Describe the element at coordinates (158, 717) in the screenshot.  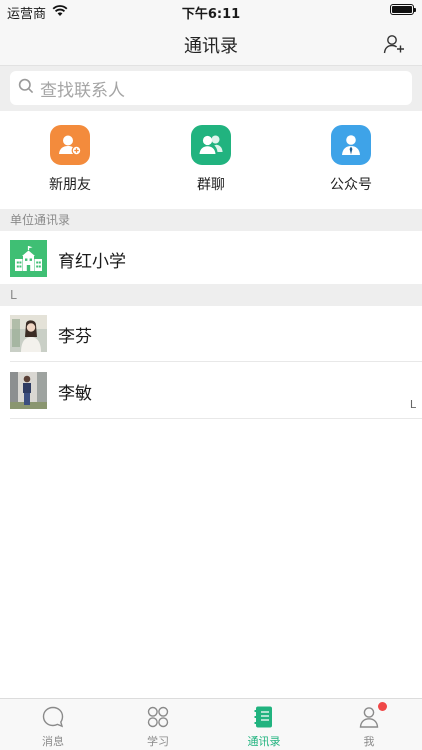
I see `study-icon` at that location.